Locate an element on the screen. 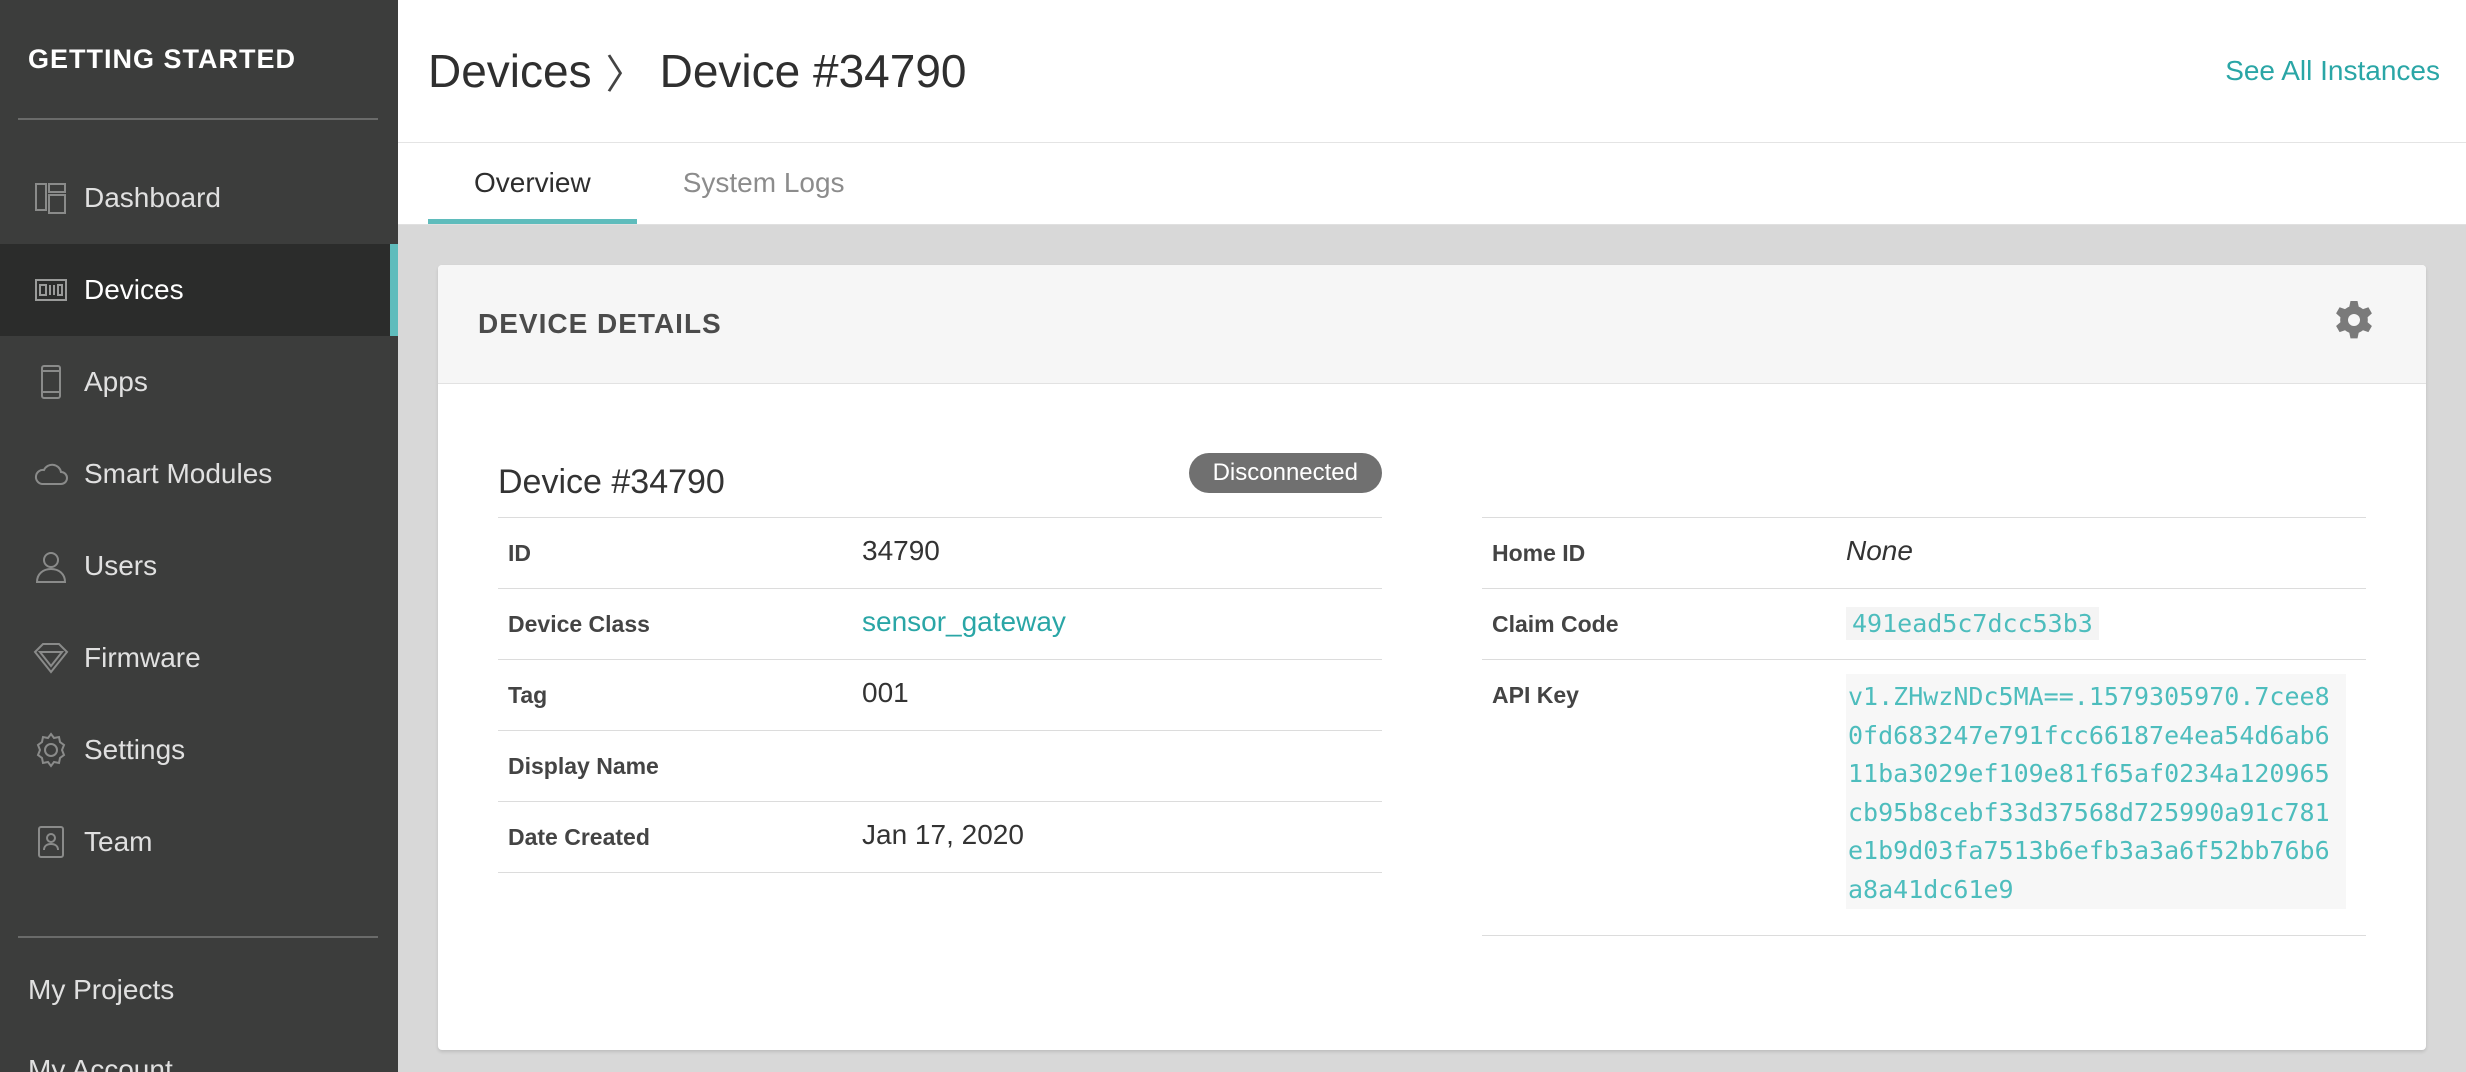  sidebar-item-team: Team is located at coordinates (199, 842).